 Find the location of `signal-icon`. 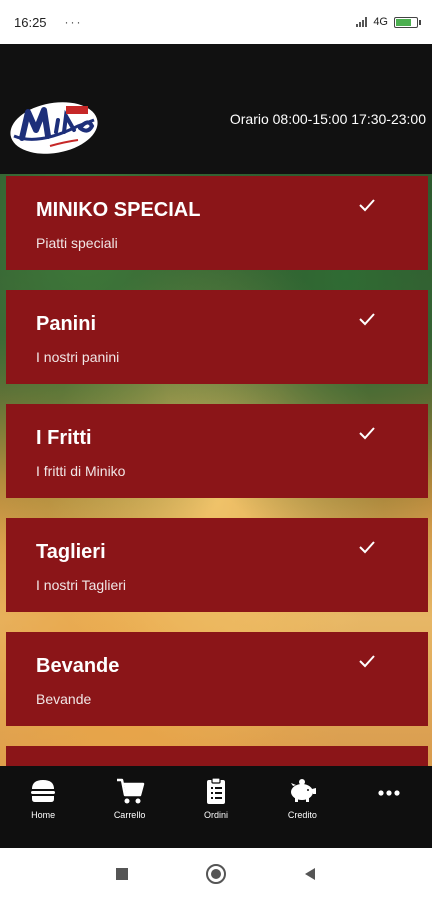

signal-icon is located at coordinates (362, 22).